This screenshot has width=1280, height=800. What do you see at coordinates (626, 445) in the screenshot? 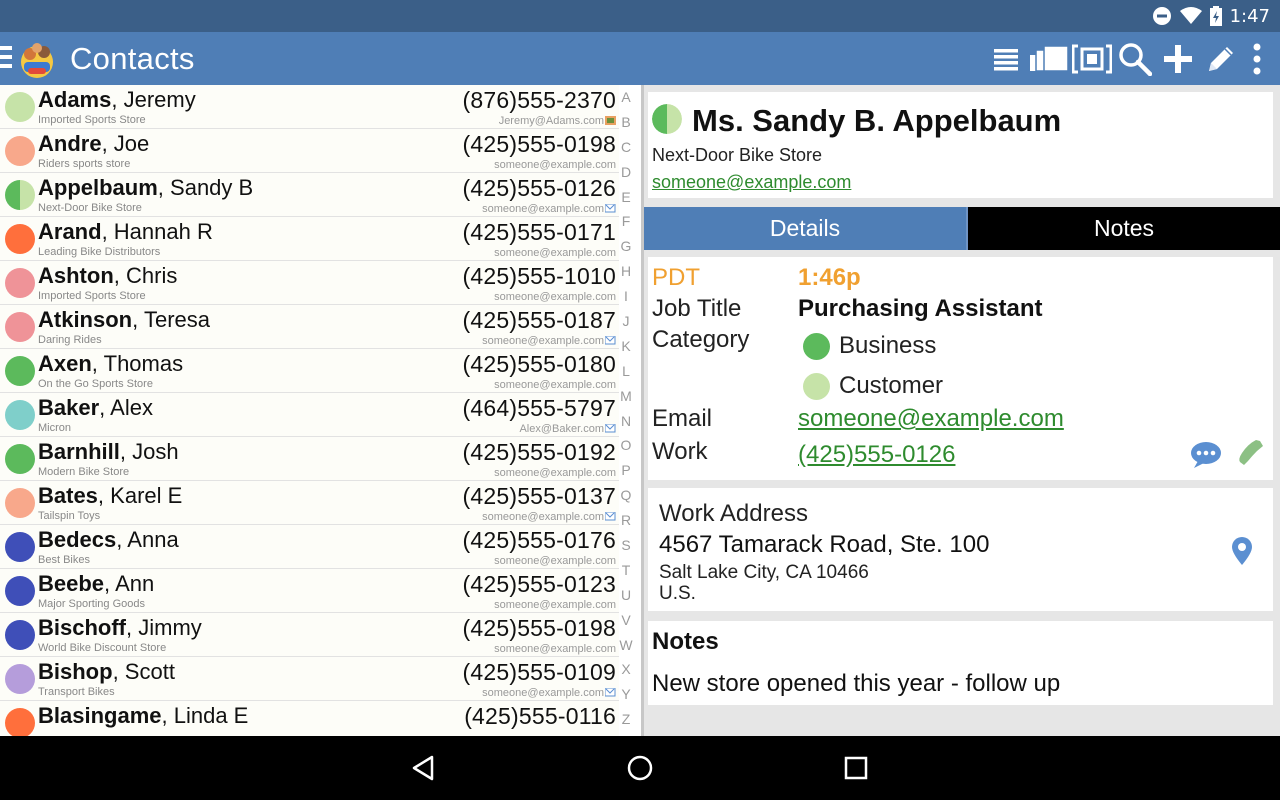
I see `alphabet-letter: O` at bounding box center [626, 445].